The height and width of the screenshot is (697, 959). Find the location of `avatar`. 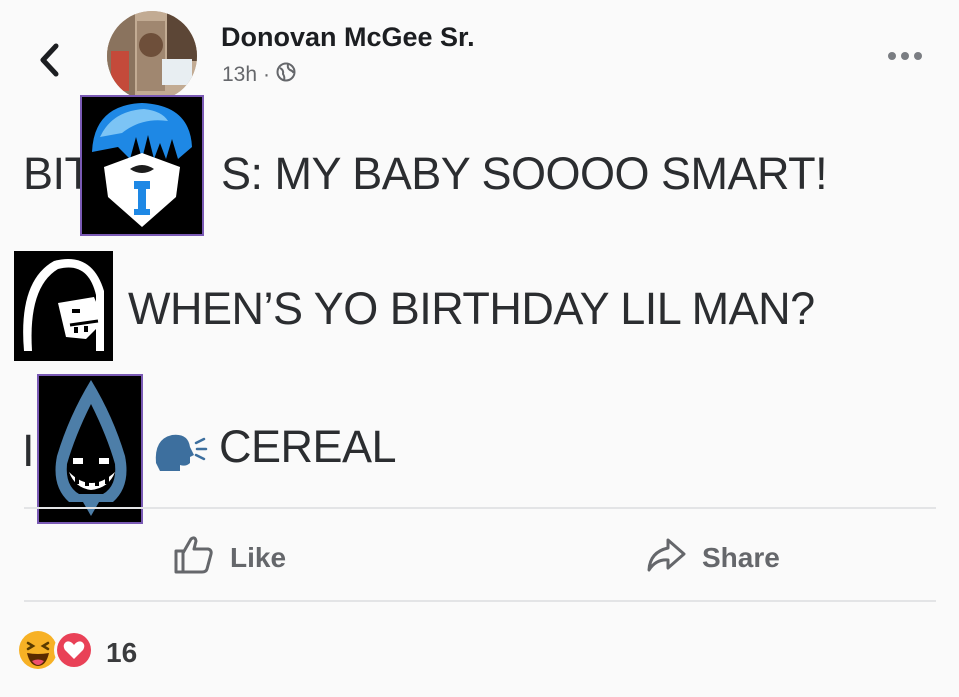

avatar is located at coordinates (152, 56).